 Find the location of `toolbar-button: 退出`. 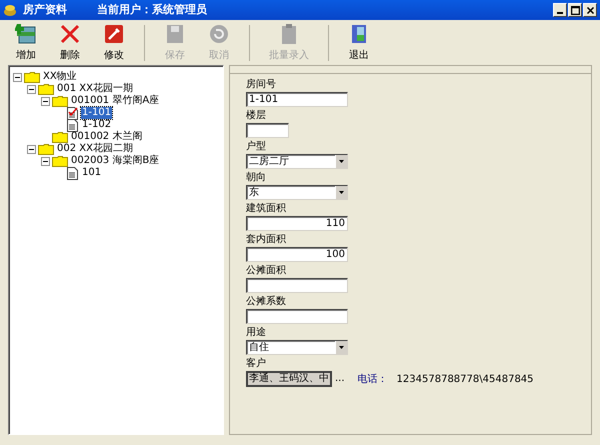

toolbar-button: 退出 is located at coordinates (359, 43).